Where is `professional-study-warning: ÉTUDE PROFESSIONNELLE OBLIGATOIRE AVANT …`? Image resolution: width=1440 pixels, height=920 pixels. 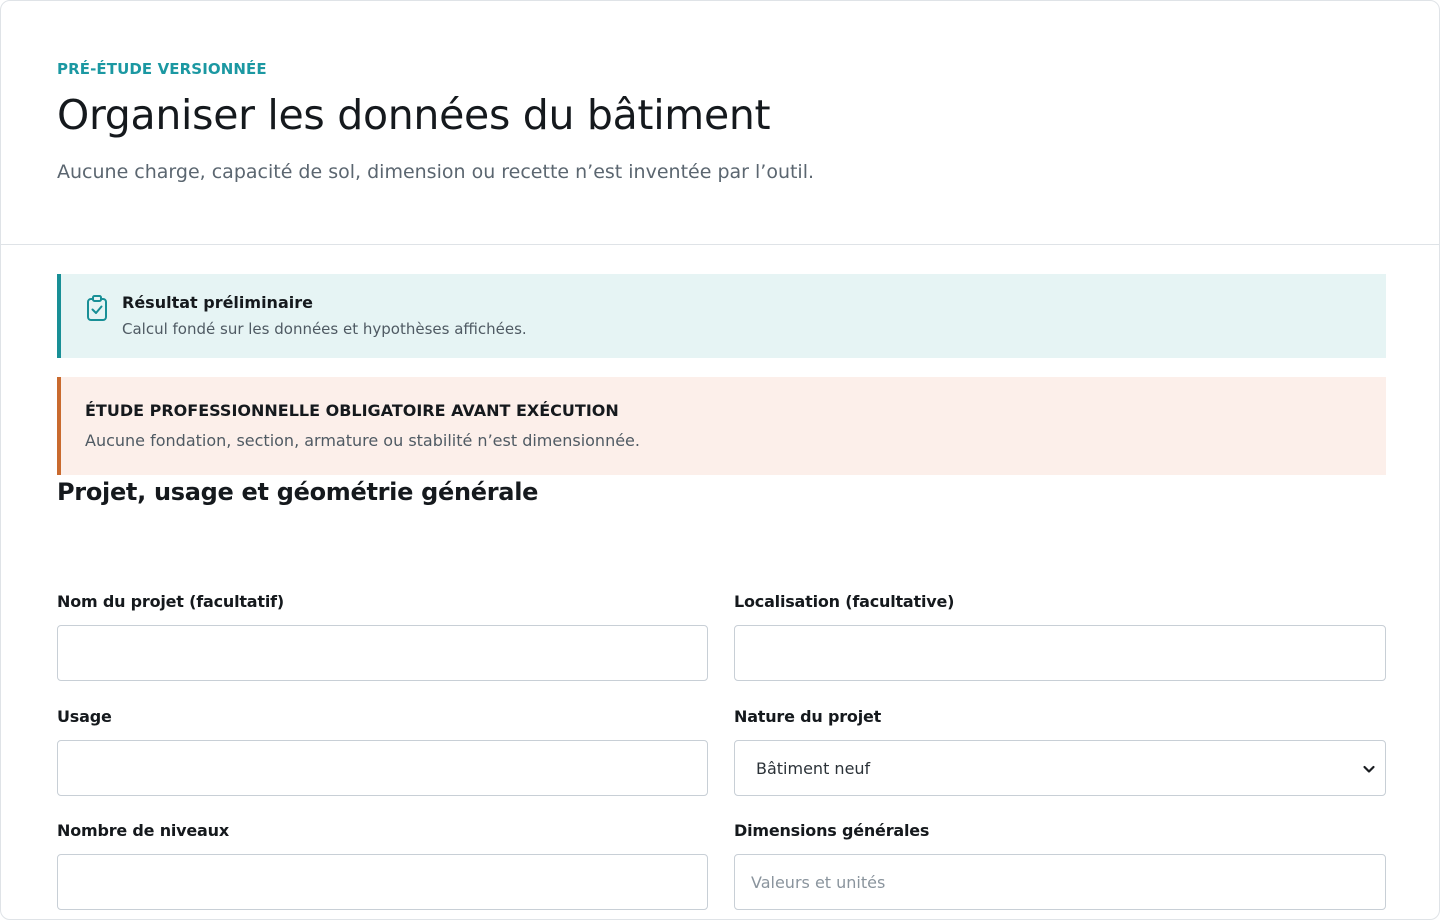
professional-study-warning: ÉTUDE PROFESSIONNELLE OBLIGATOIRE AVANT … is located at coordinates (721, 426).